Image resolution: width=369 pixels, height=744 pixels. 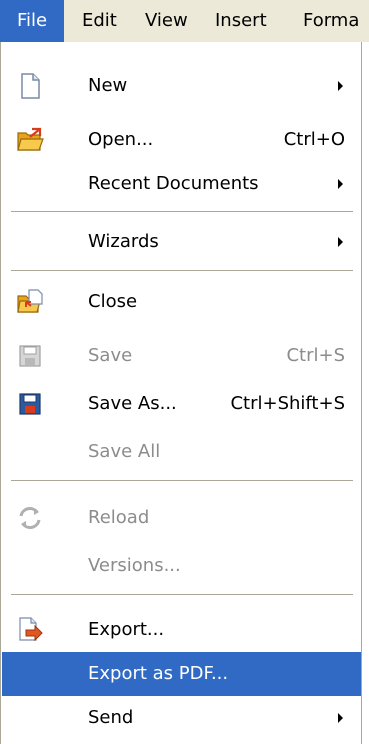 I want to click on menu-item-save-as-shortcut: Ctrl+Shift+S, so click(x=287, y=403).